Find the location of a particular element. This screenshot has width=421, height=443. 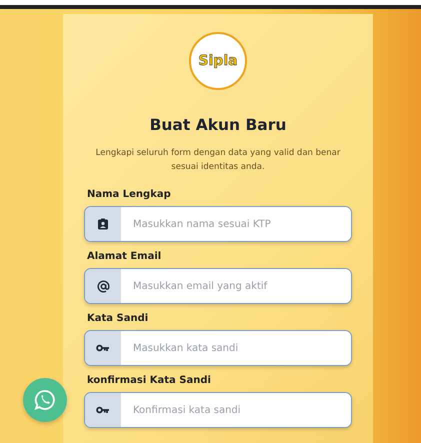

chat-phone-icon is located at coordinates (45, 400).